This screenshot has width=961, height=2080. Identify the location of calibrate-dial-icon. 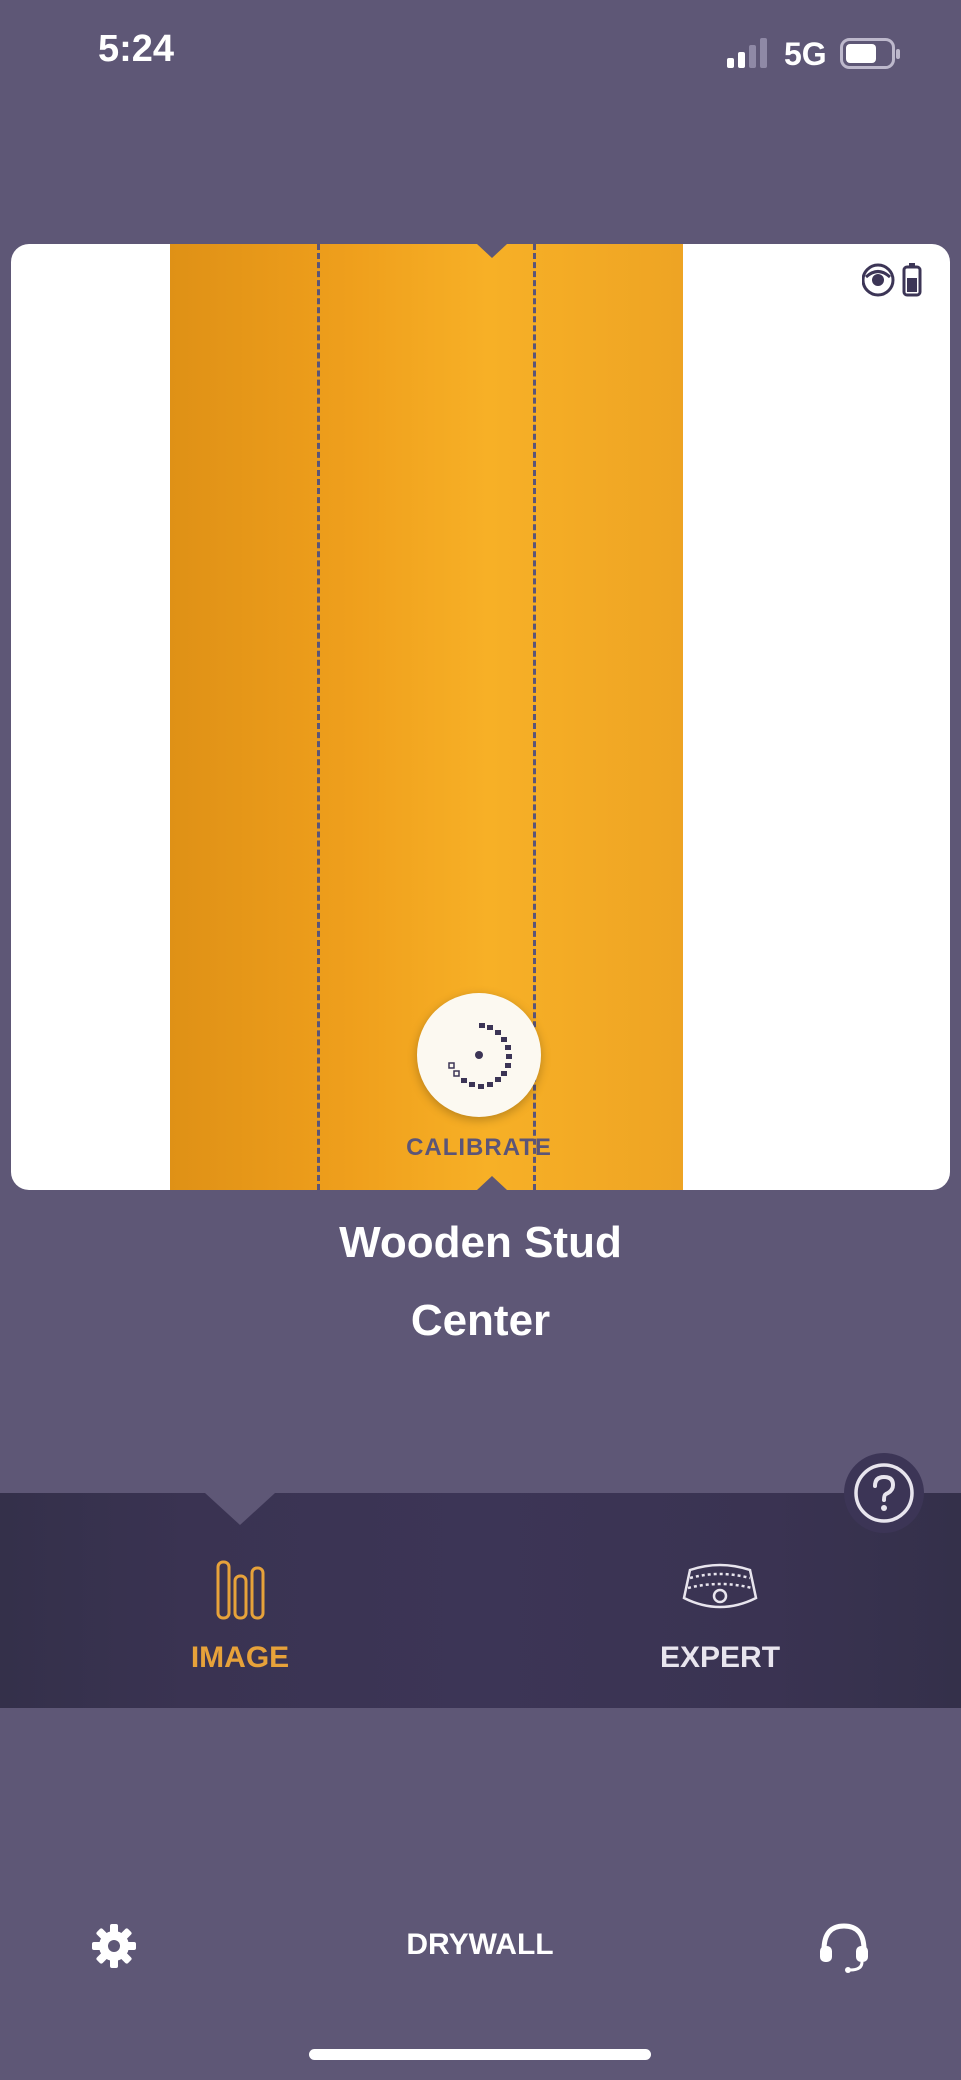
(480, 1056).